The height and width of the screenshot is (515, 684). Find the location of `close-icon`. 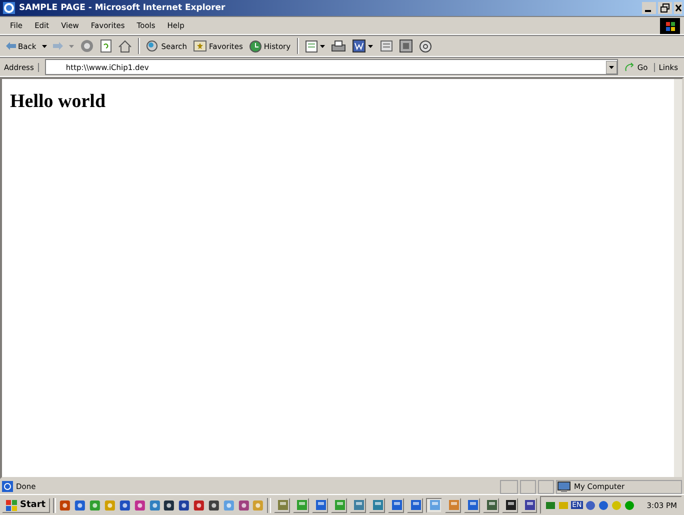

close-icon is located at coordinates (678, 8).